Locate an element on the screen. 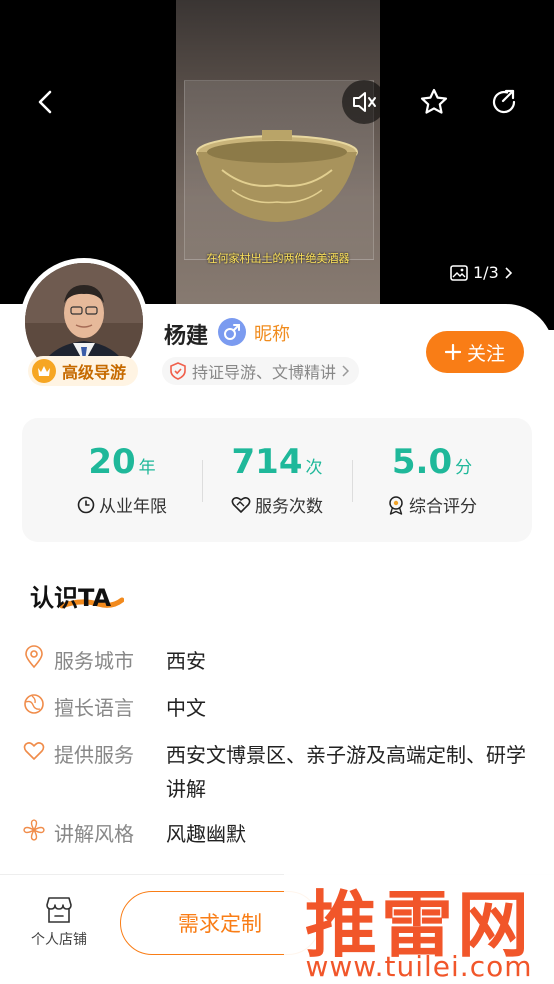  video-caption: 在何家村出土的两件绝美酒器 is located at coordinates (278, 258).